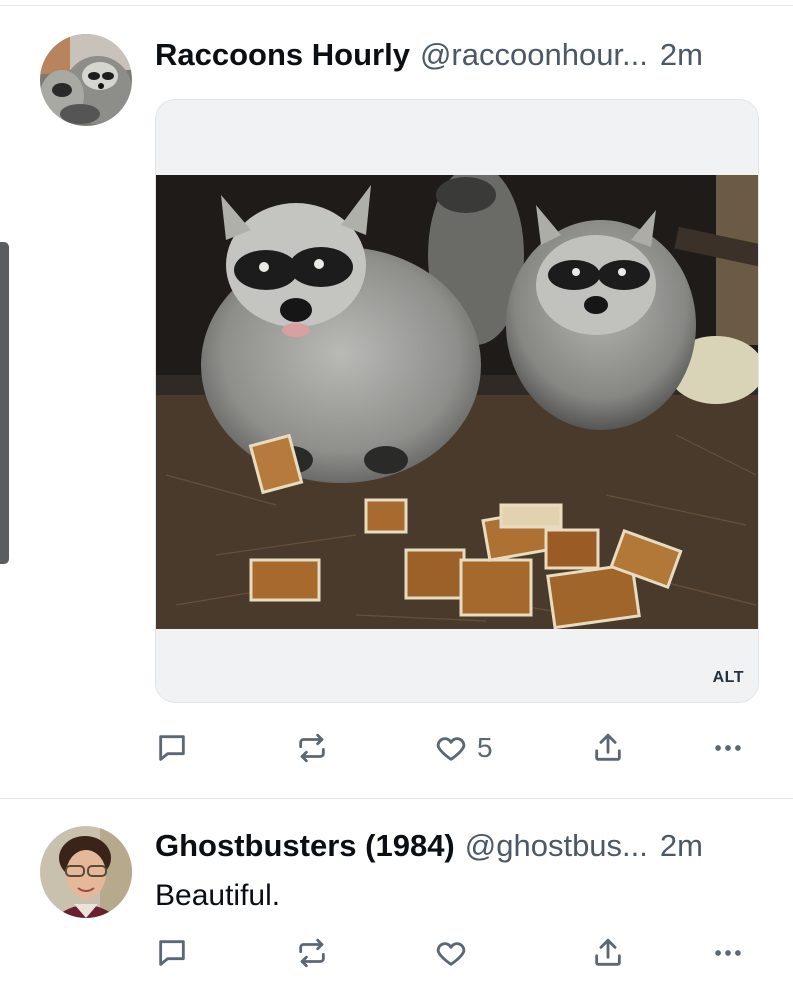  Describe the element at coordinates (457, 846) in the screenshot. I see `post-header: Ghostbusters (1984) @ghostbus... 2m` at that location.